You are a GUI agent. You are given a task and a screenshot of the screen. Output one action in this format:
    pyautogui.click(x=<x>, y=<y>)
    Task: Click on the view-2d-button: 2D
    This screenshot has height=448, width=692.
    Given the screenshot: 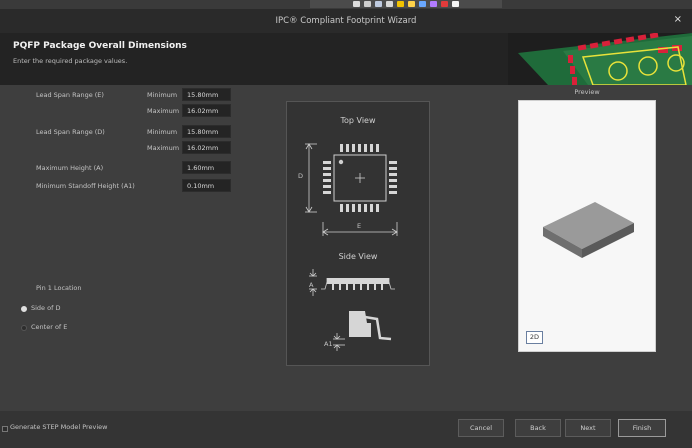 What is the action you would take?
    pyautogui.click(x=534, y=337)
    